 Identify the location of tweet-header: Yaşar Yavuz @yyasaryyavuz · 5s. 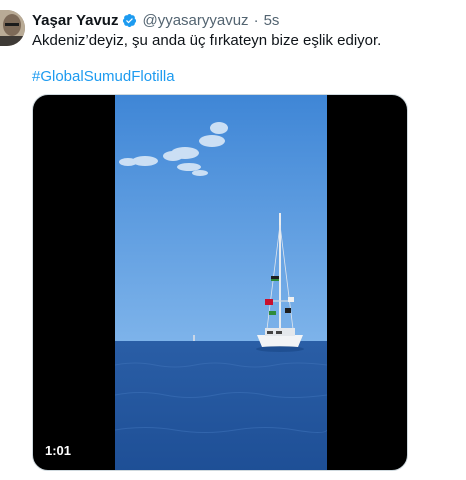
(155, 20).